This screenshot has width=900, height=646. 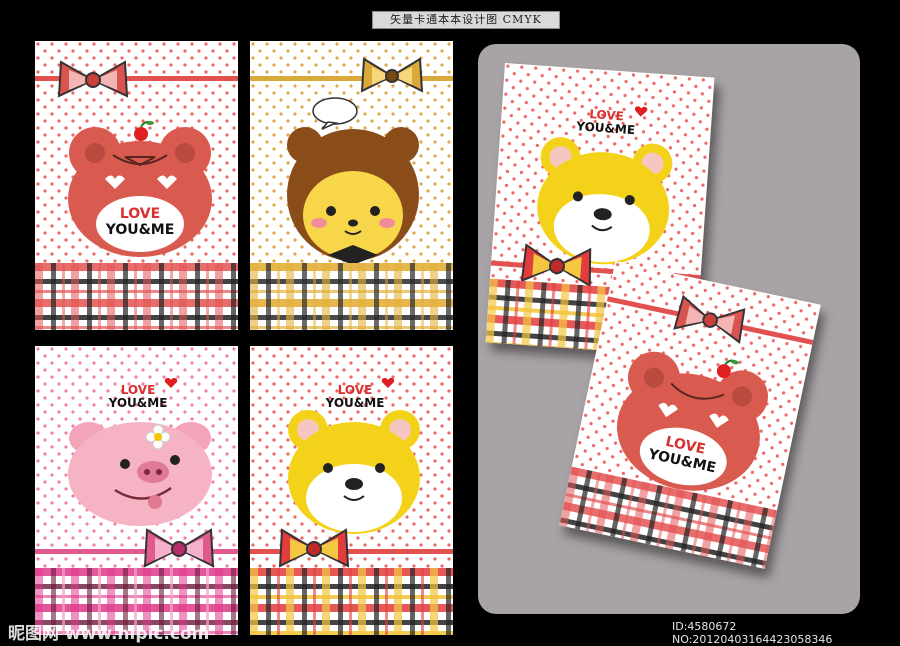 What do you see at coordinates (353, 196) in the screenshot?
I see `bear-costume-face-icon` at bounding box center [353, 196].